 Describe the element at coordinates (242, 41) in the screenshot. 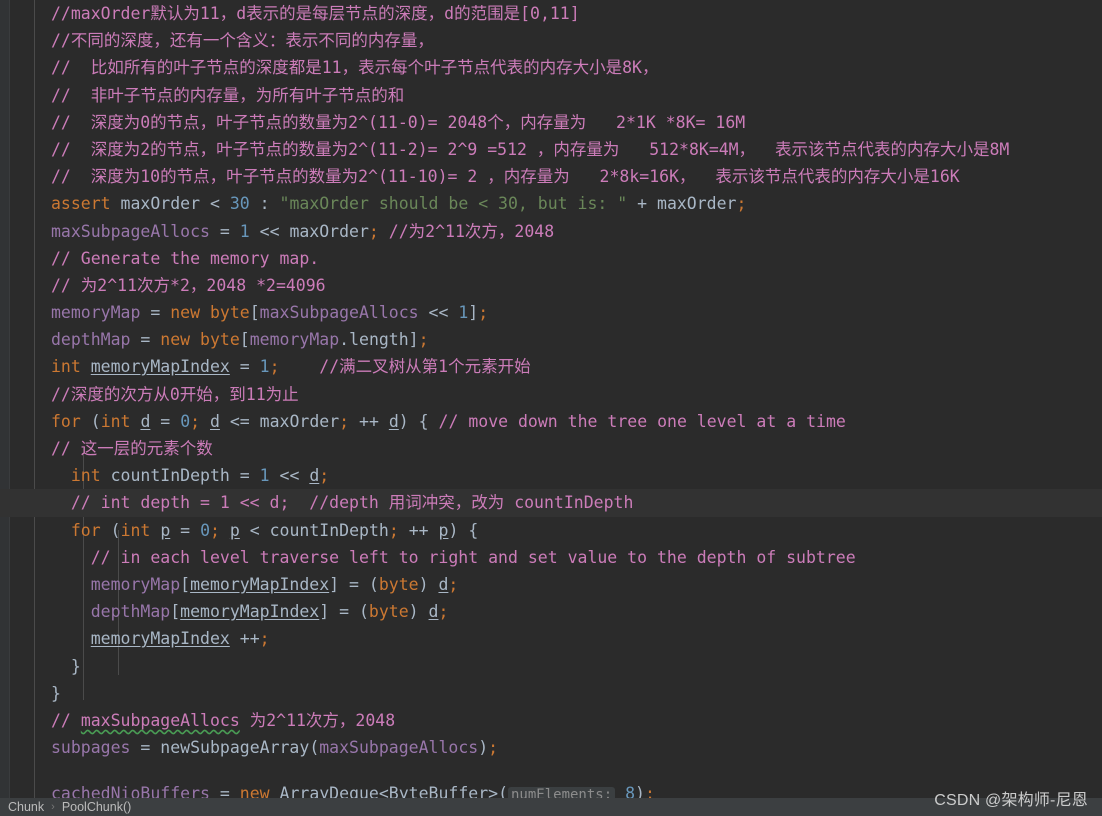

I see `code-token-comment: //不同的深度，还有一个含义：表示不同的内存量，` at that location.